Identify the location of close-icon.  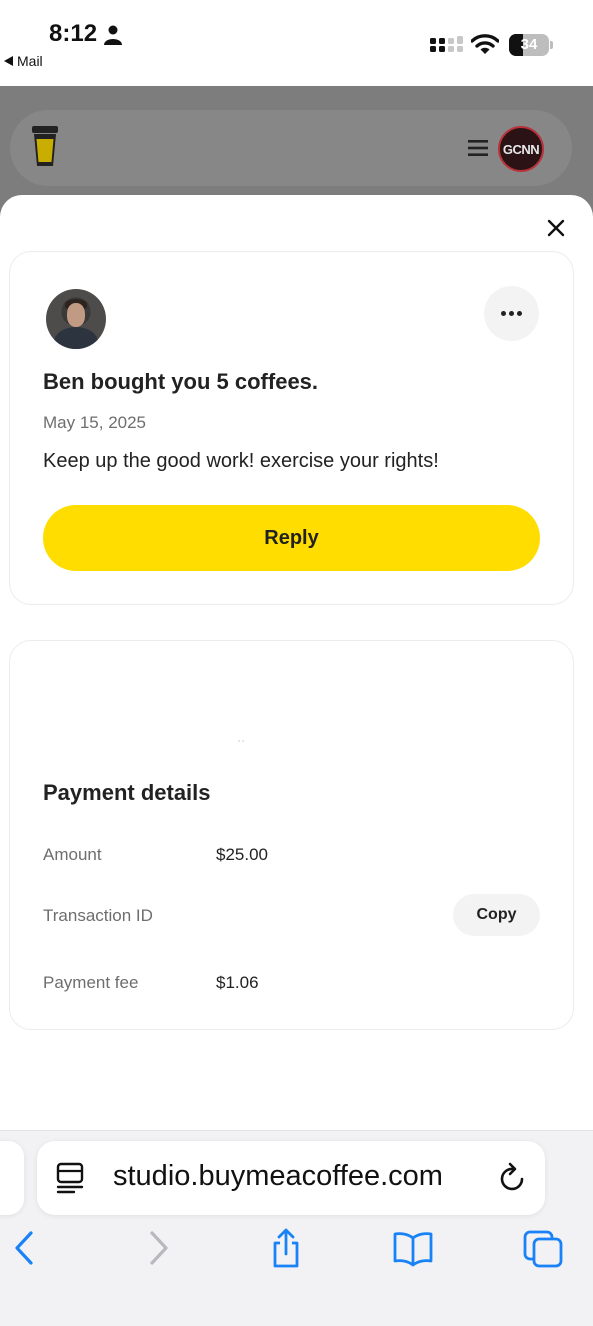
(556, 228).